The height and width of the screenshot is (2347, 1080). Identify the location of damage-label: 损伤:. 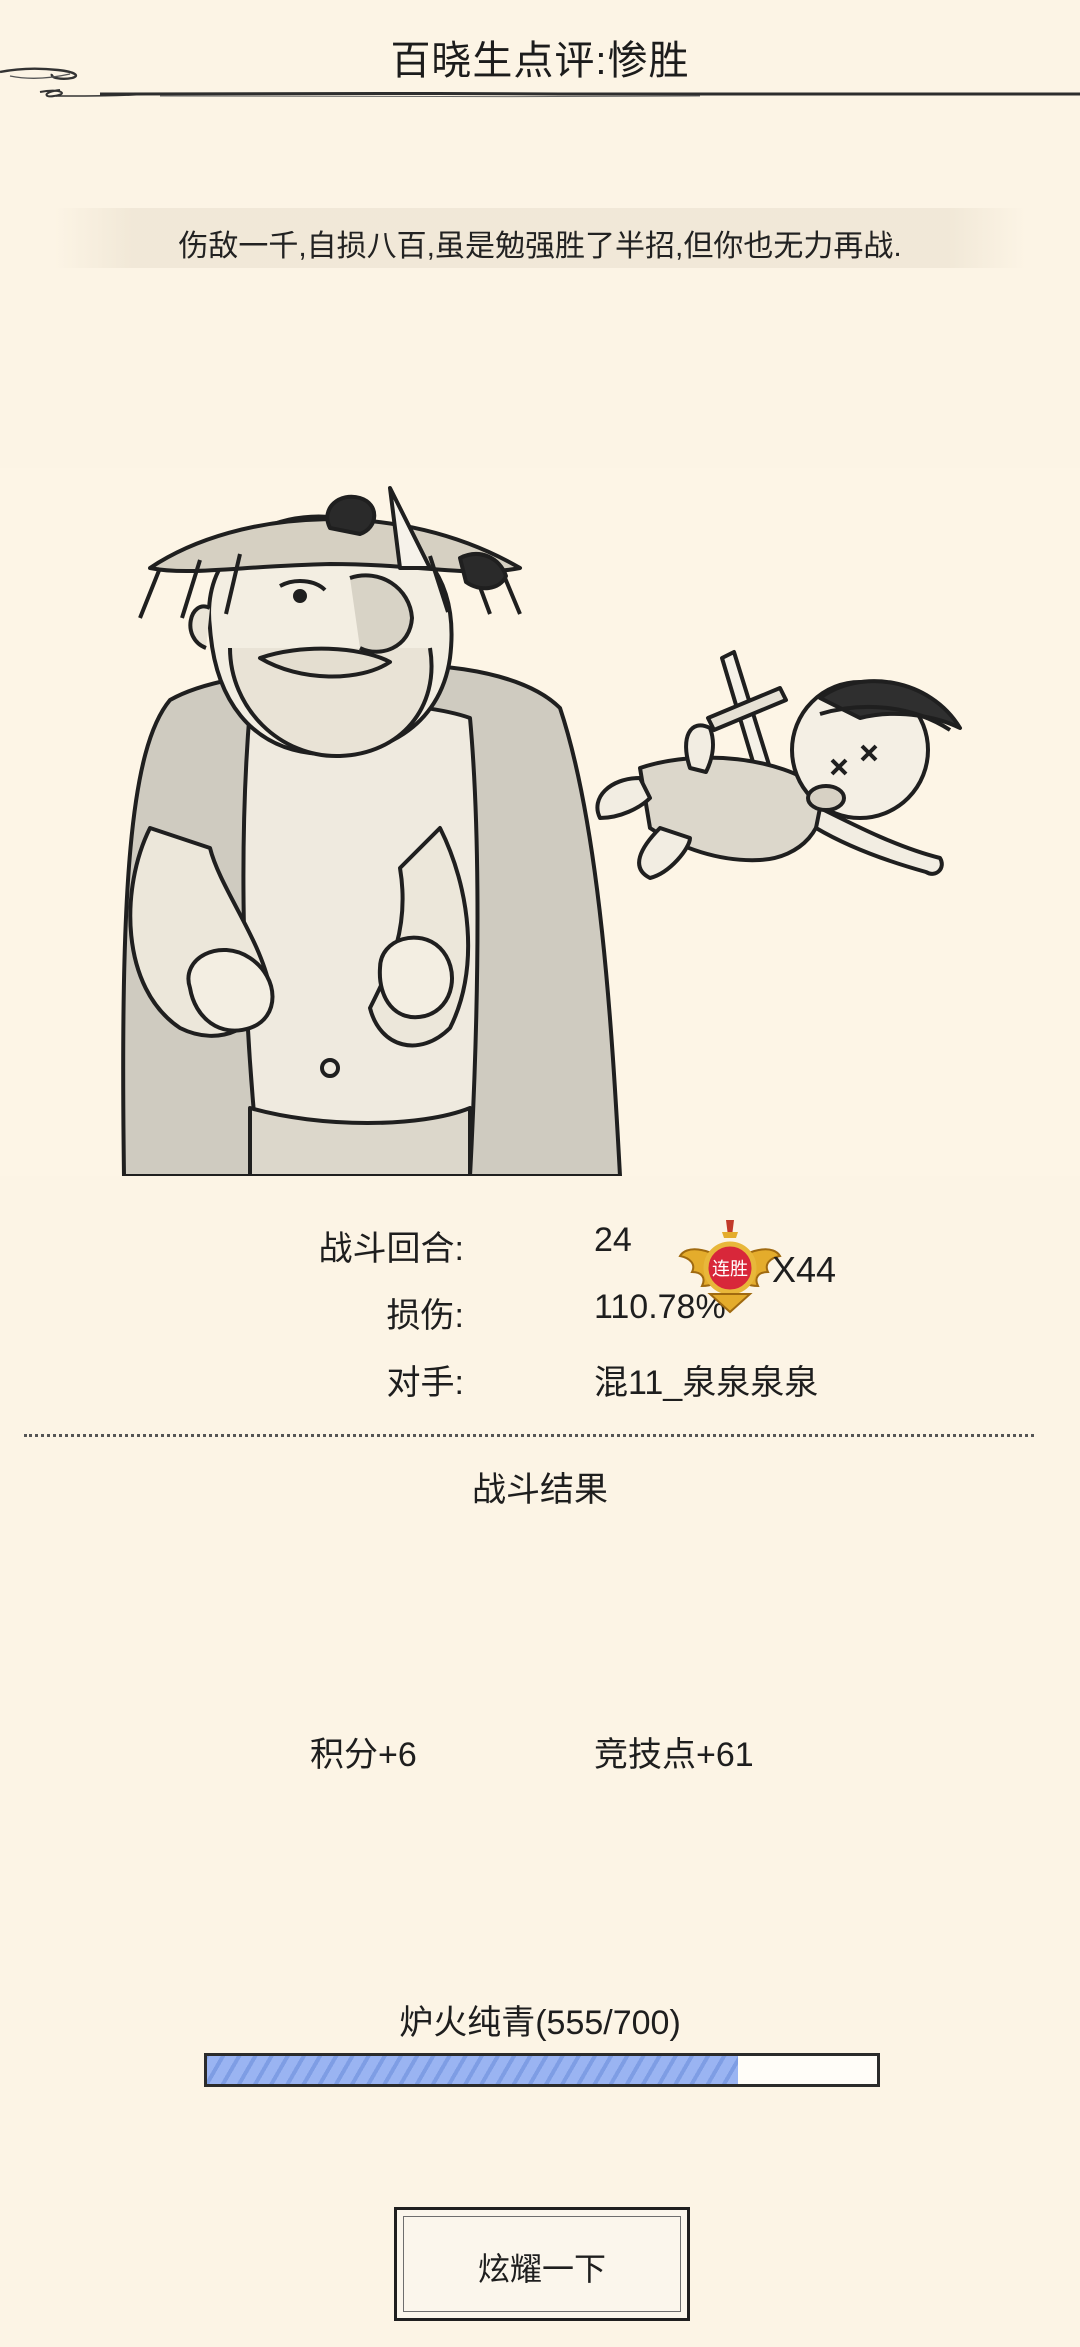
(425, 1316).